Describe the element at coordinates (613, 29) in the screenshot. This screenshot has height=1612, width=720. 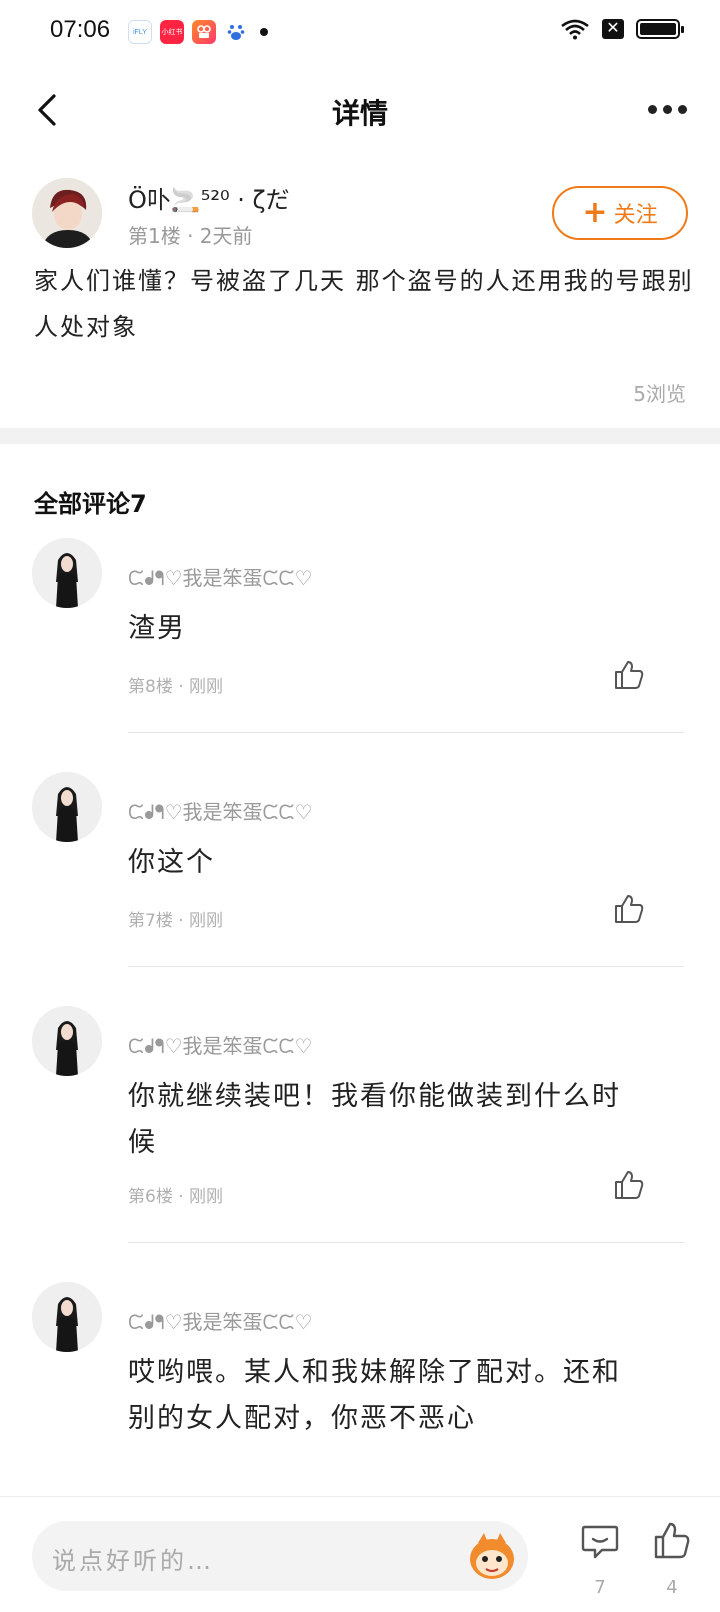
I see `no-sim-icon: ✕` at that location.